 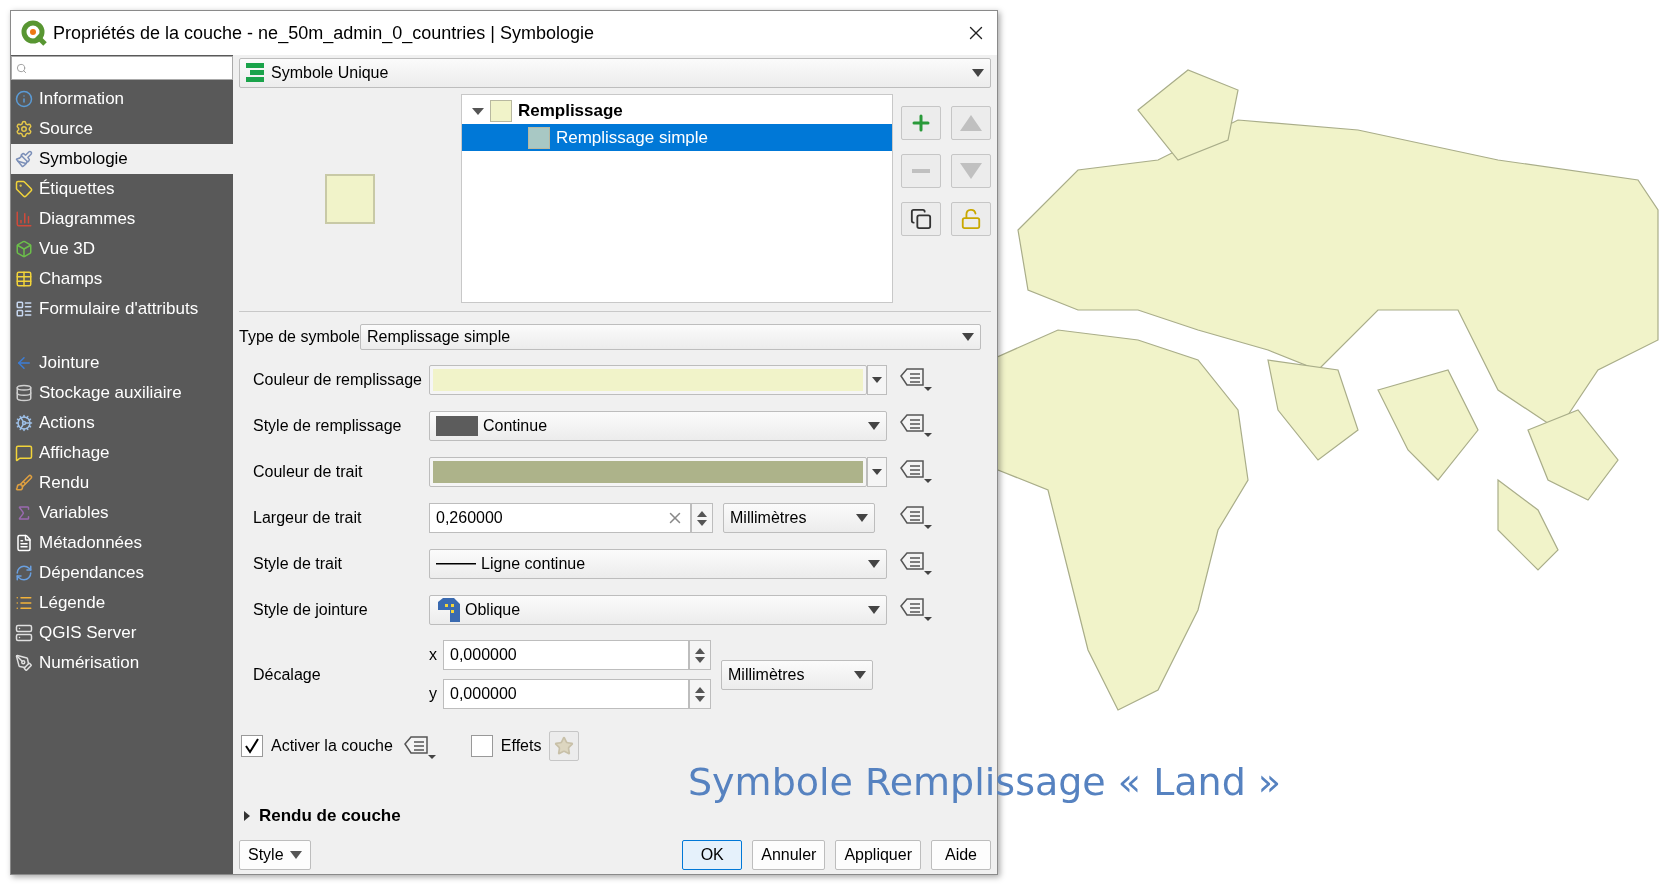 I want to click on section-title: Rendu de couche, so click(x=330, y=816).